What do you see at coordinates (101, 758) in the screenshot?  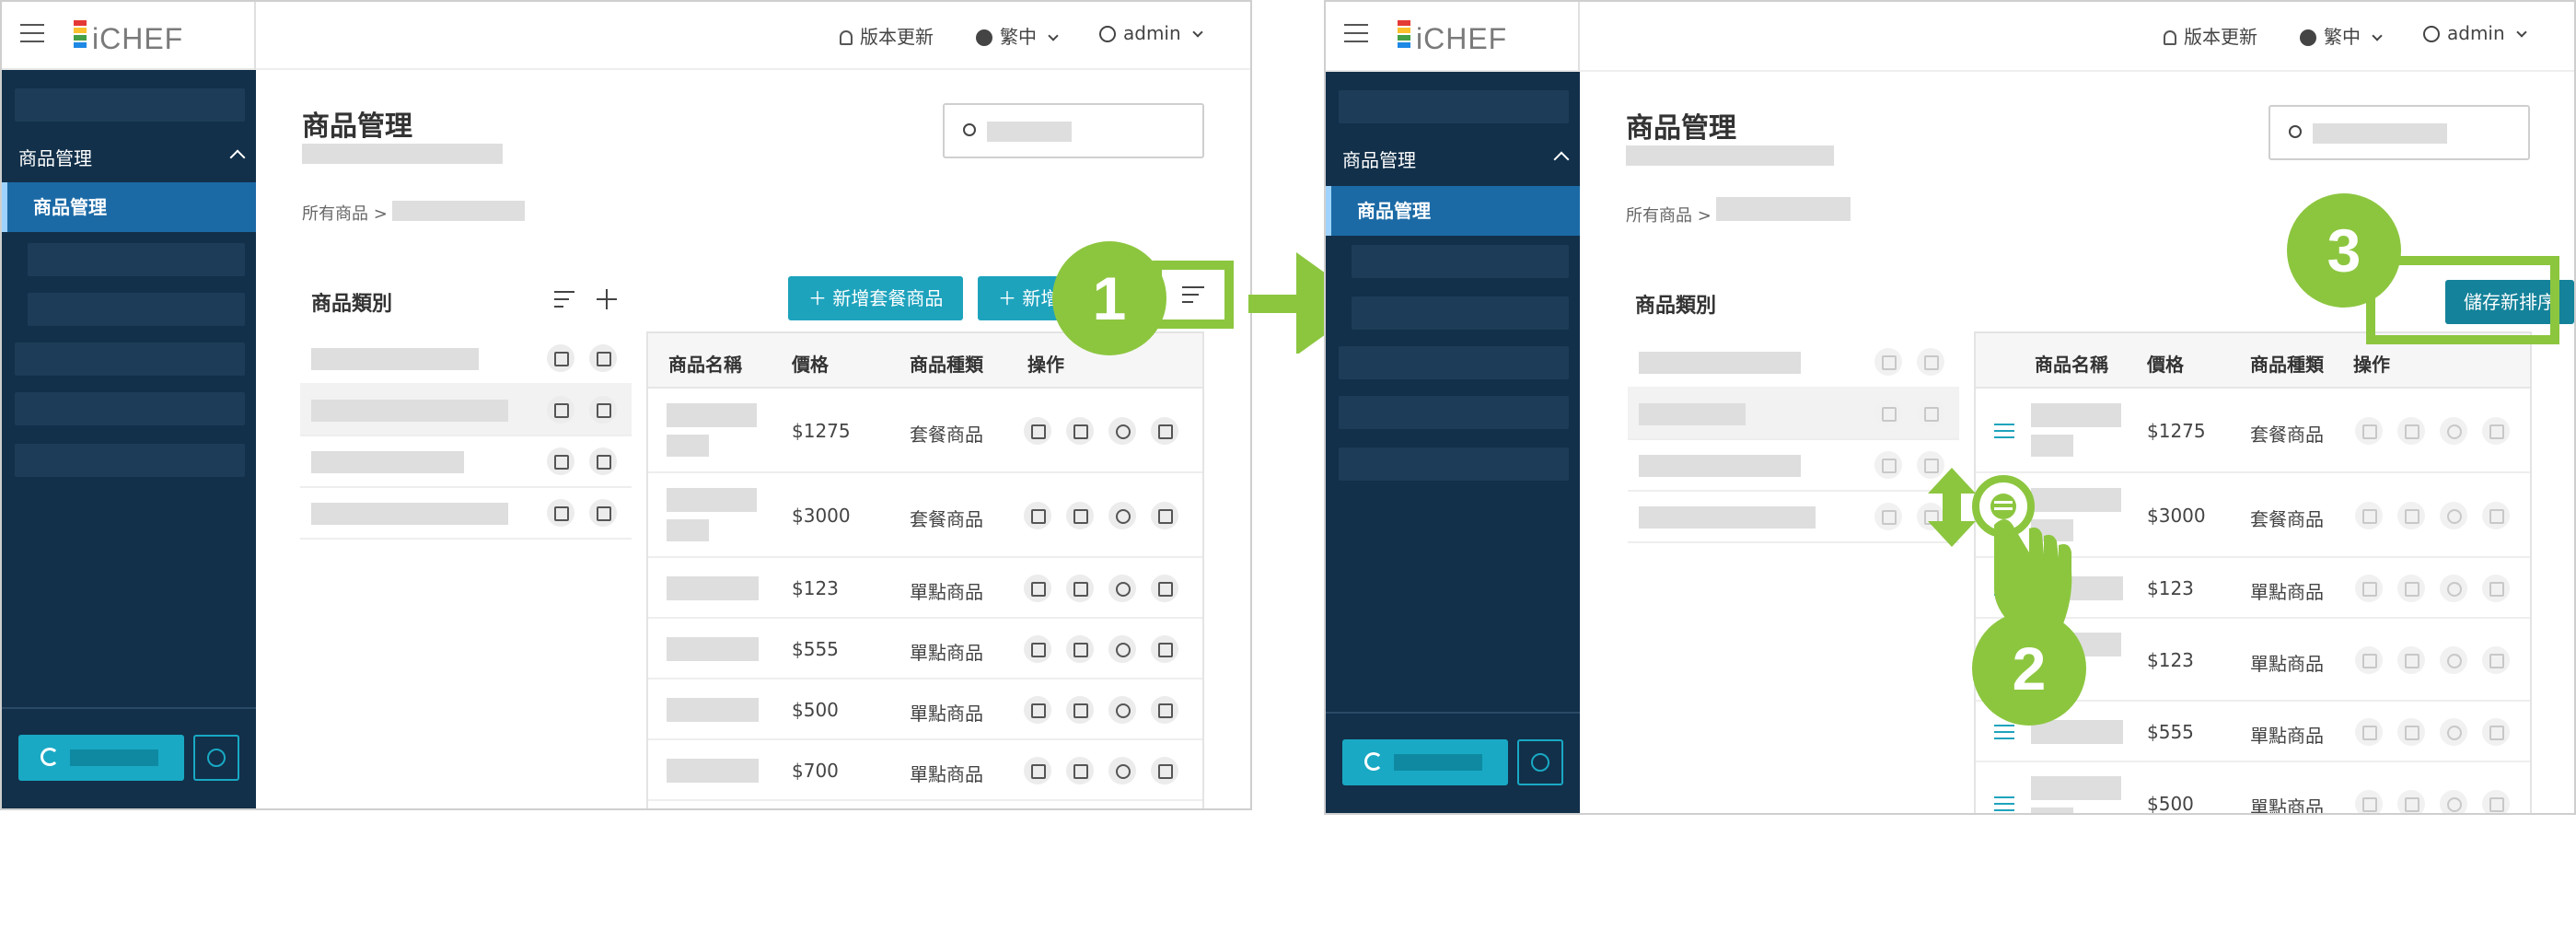 I see `sync-button` at bounding box center [101, 758].